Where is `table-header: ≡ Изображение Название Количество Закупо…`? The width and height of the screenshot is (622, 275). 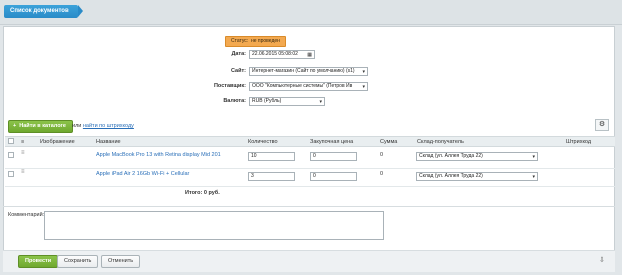 table-header: ≡ Изображение Название Количество Закупо… is located at coordinates (310, 141).